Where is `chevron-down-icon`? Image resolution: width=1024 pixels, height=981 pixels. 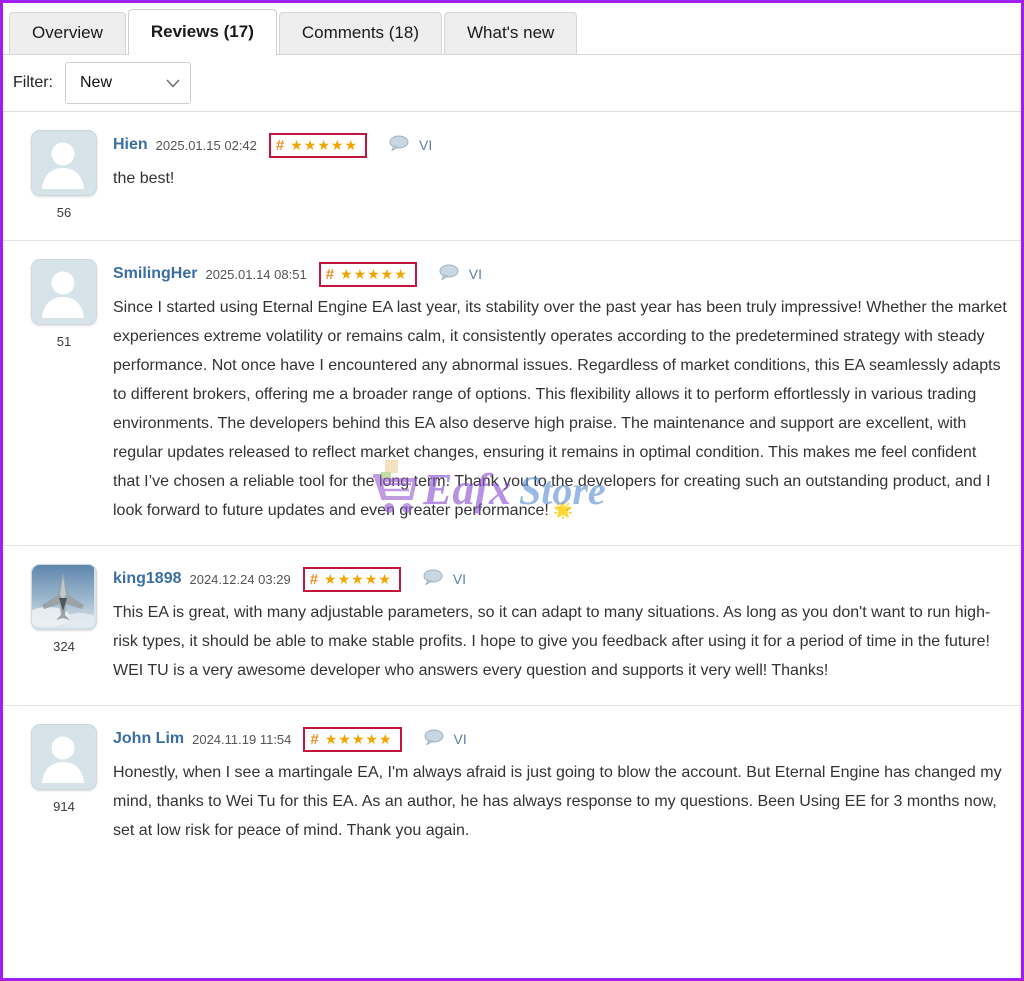
chevron-down-icon is located at coordinates (173, 83).